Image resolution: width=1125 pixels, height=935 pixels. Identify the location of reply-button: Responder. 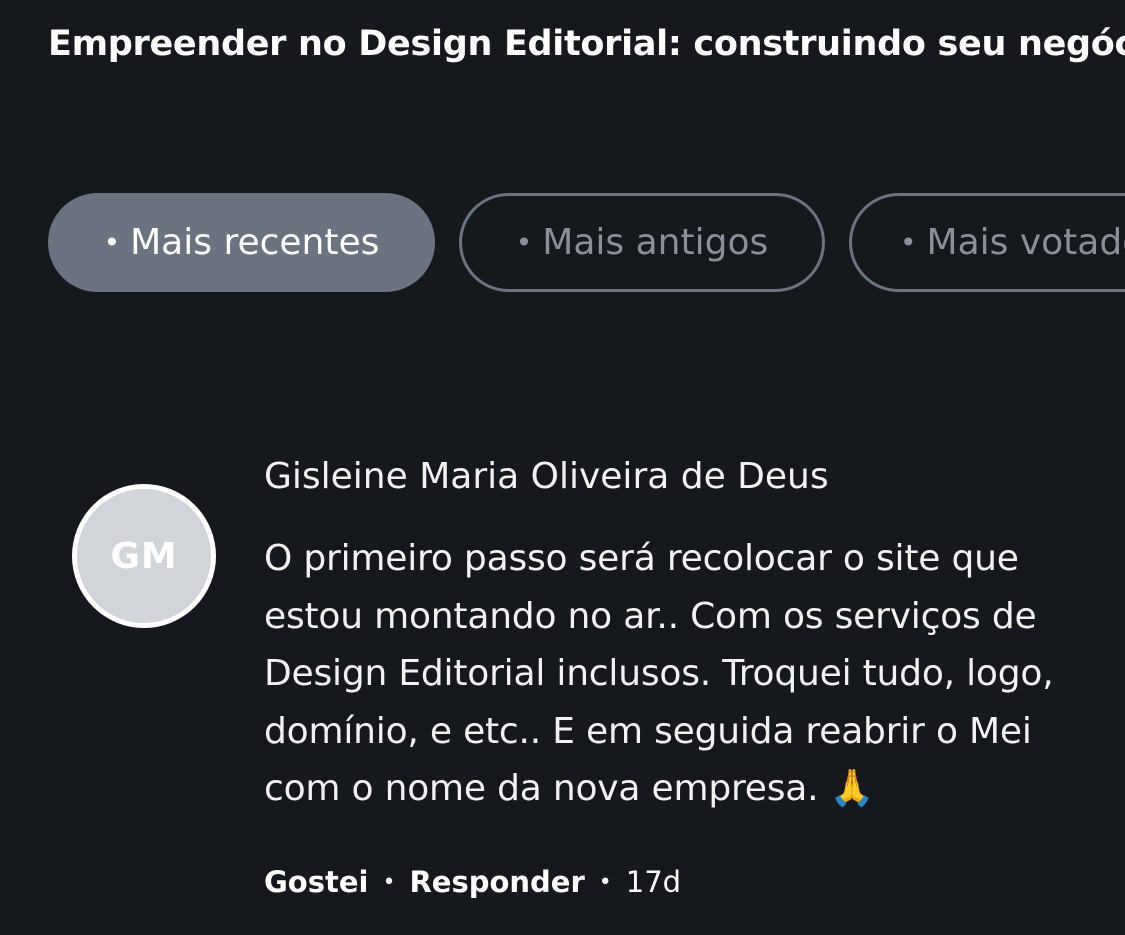
(496, 882).